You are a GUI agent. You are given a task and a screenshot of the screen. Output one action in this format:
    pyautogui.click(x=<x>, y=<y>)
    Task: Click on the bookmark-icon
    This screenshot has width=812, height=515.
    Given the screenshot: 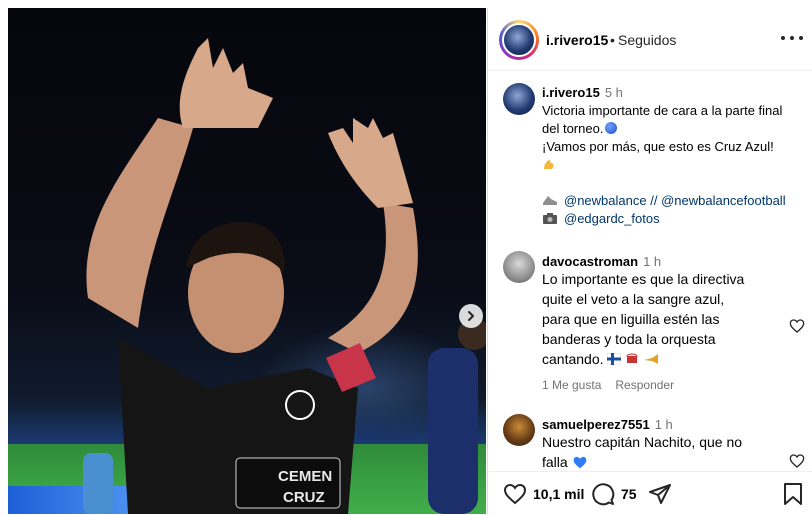 What is the action you would take?
    pyautogui.click(x=793, y=494)
    